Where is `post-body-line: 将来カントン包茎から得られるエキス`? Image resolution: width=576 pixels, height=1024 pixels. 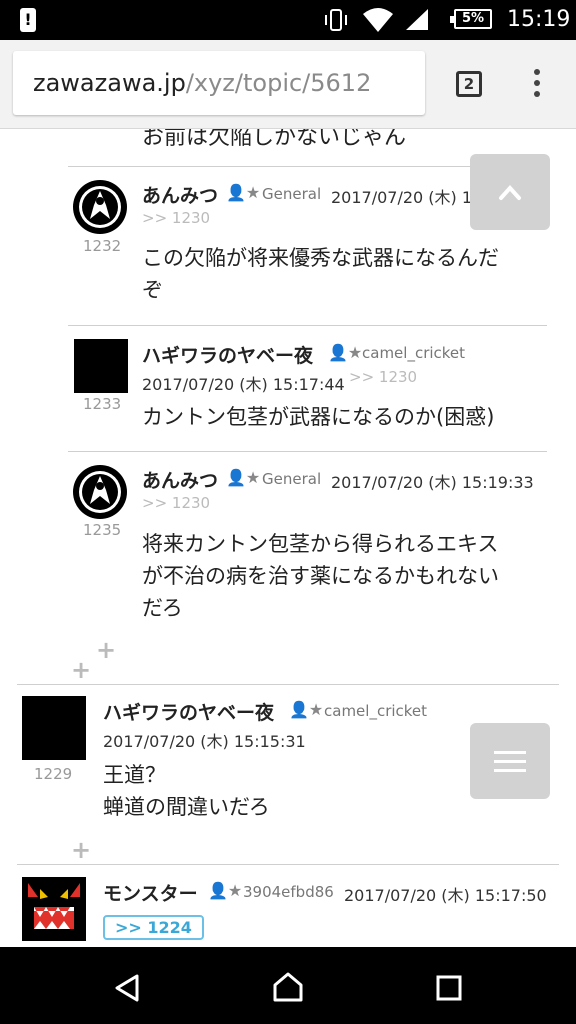
post-body-line: 将来カントン包茎から得られるエキス is located at coordinates (320, 544).